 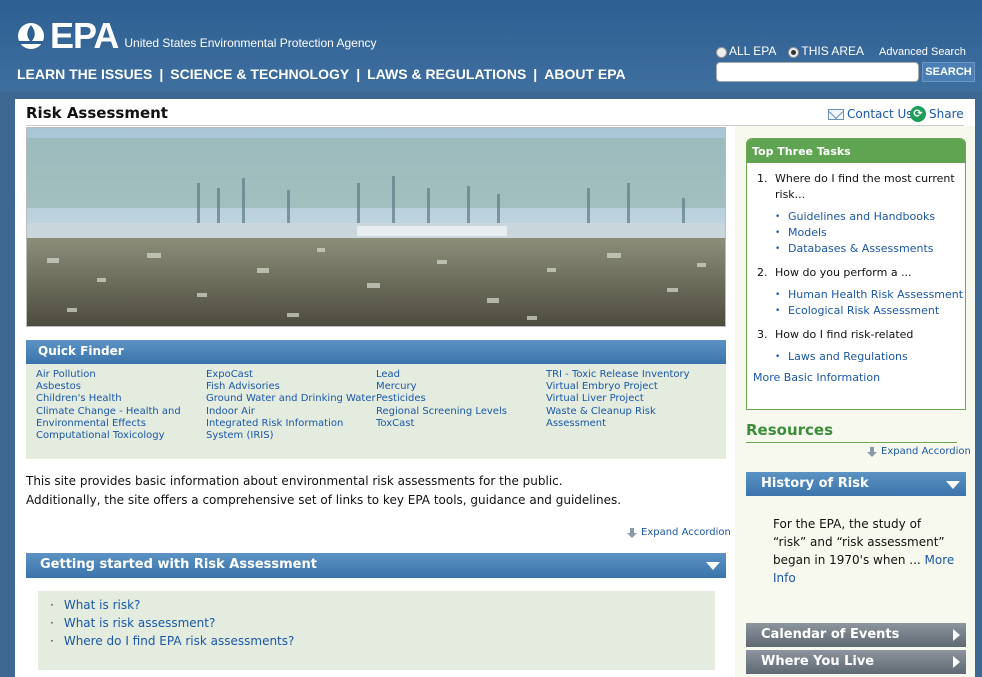 What do you see at coordinates (376, 565) in the screenshot?
I see `getting-started-accordion-header: Getting started with Risk Assessment` at bounding box center [376, 565].